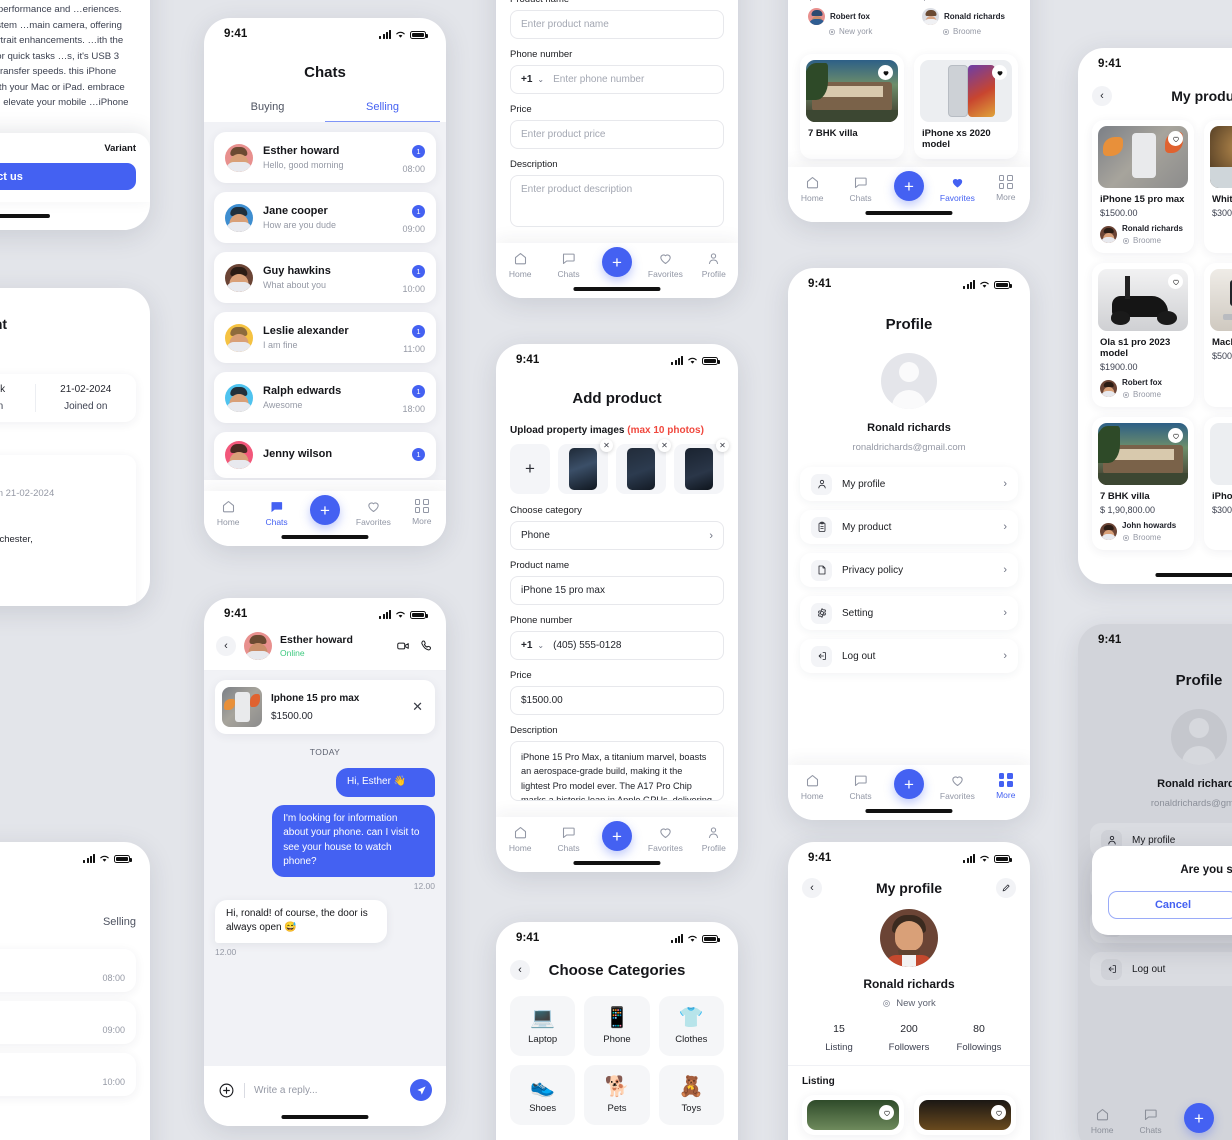  I want to click on tab-selling-partial: Selling, so click(119, 925).